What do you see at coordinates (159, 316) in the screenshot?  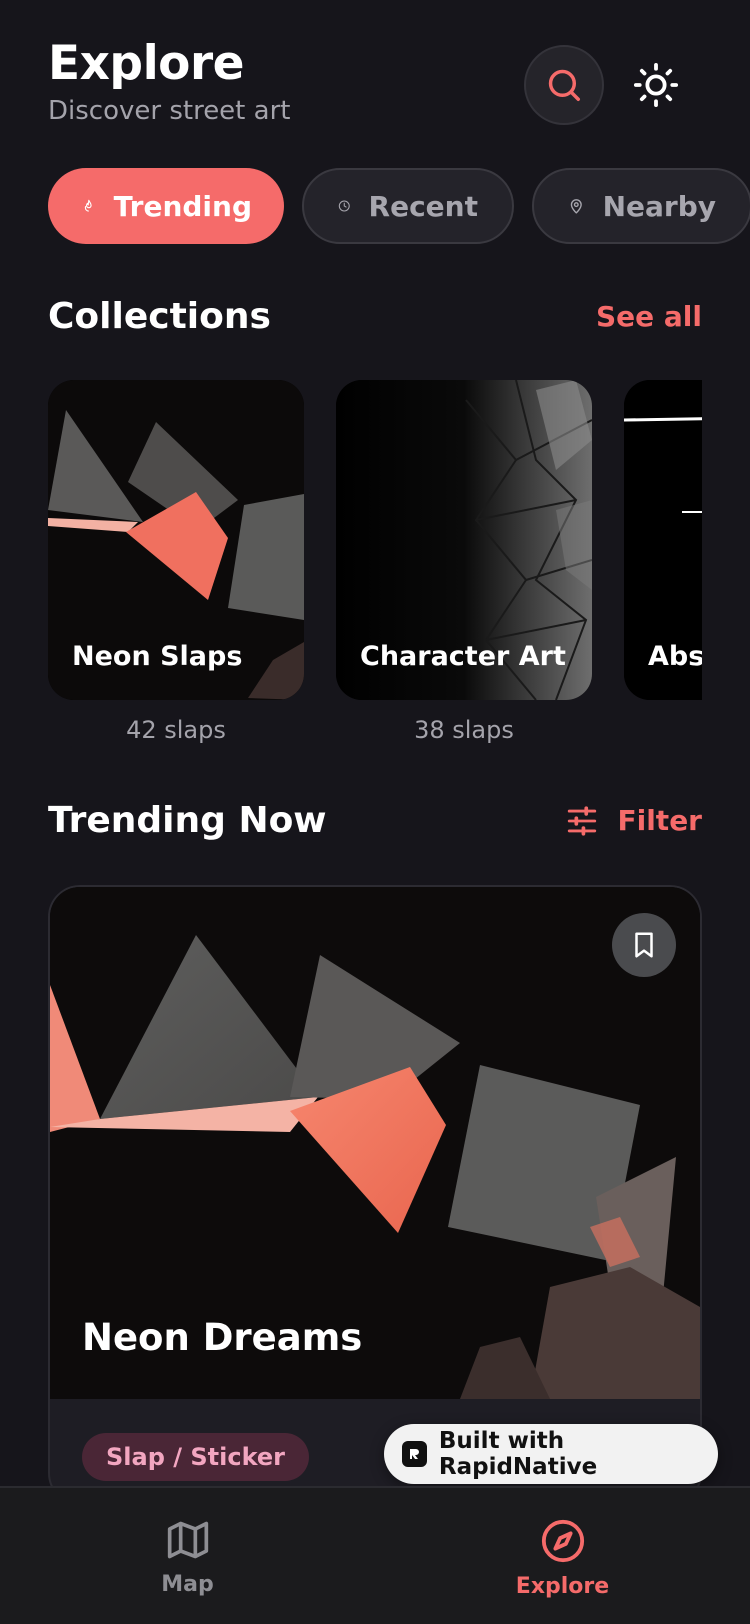 I see `collections-title: Collections` at bounding box center [159, 316].